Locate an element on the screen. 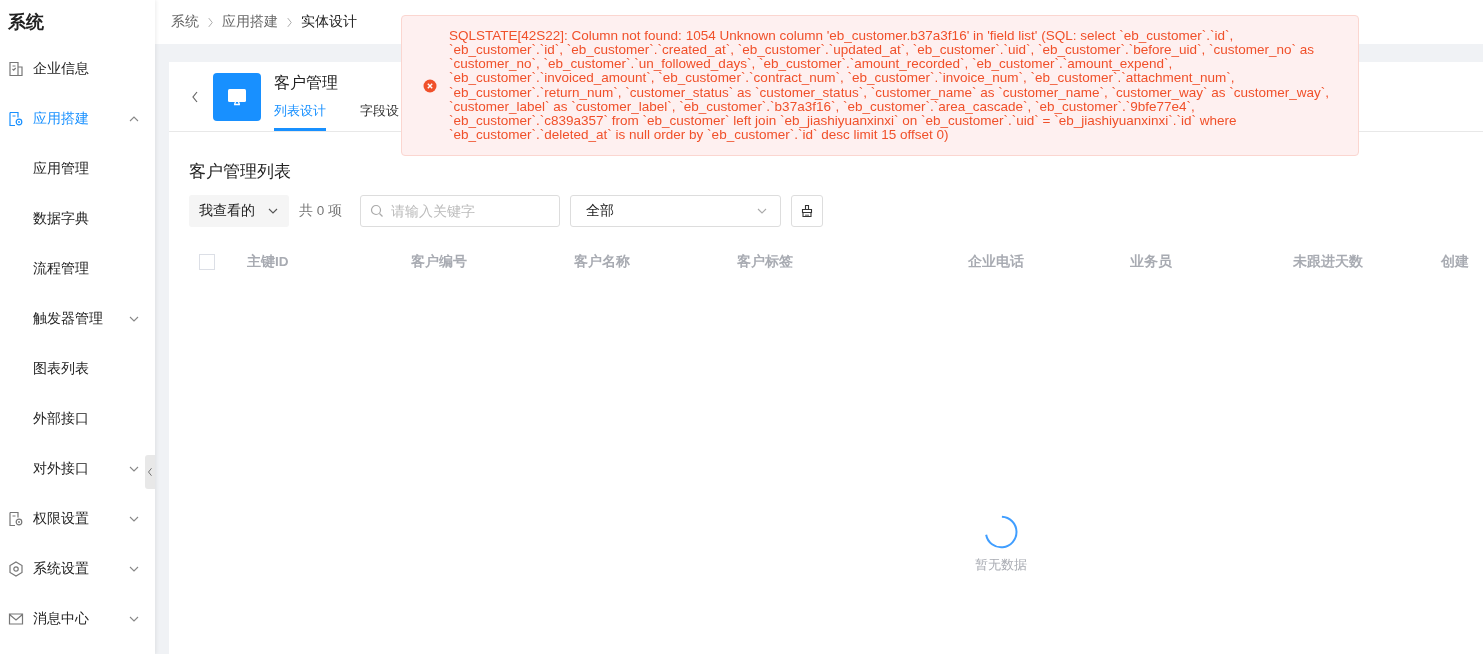  tab: 字段设 is located at coordinates (379, 116).